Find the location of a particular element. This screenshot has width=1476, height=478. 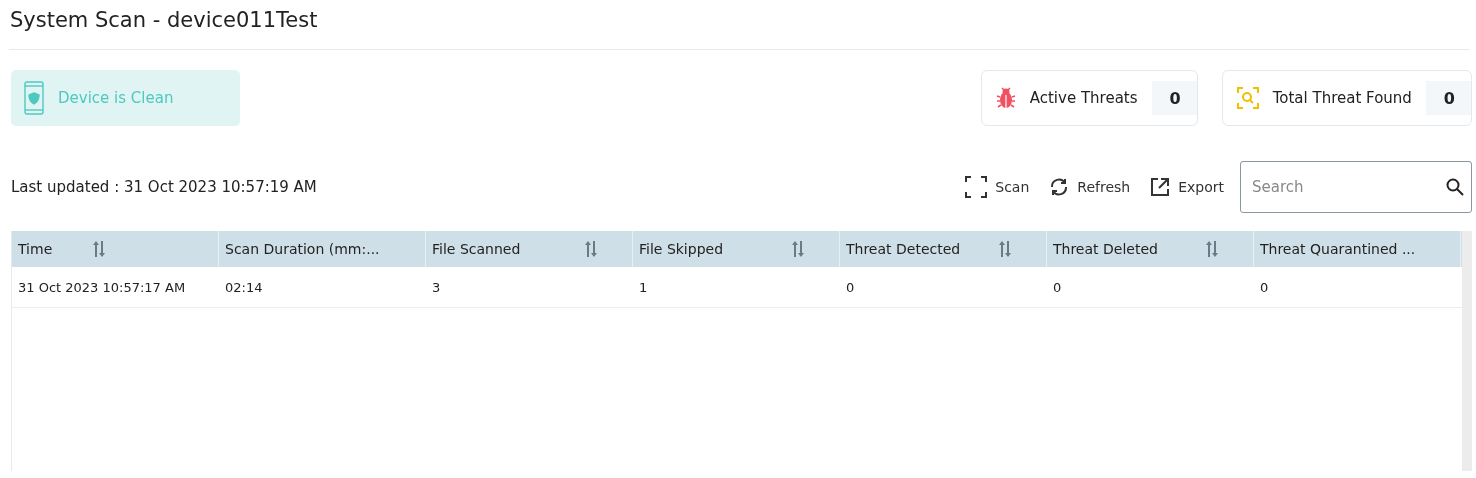

toolbar-button: Refresh is located at coordinates (1090, 187).